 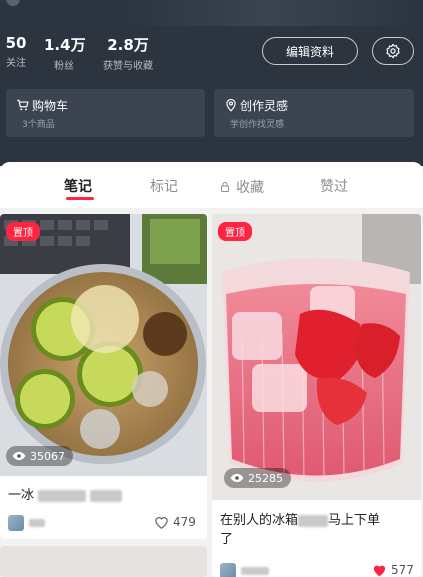 I want to click on shopping-cart-title: 购物车, so click(x=50, y=106).